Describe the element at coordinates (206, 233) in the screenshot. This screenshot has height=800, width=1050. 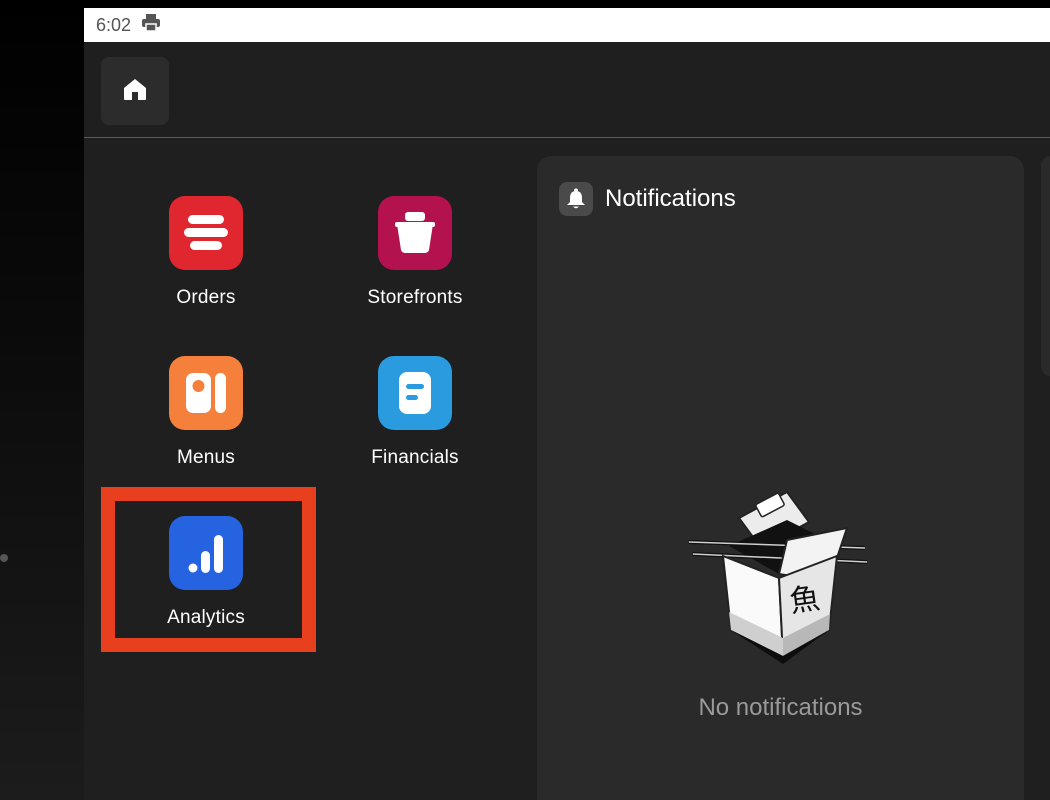
I see `orders-icon` at that location.